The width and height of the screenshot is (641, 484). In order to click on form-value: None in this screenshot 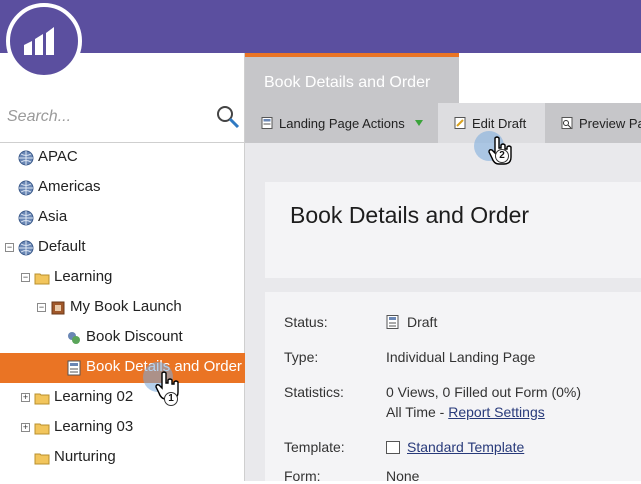, I will do `click(403, 476)`.